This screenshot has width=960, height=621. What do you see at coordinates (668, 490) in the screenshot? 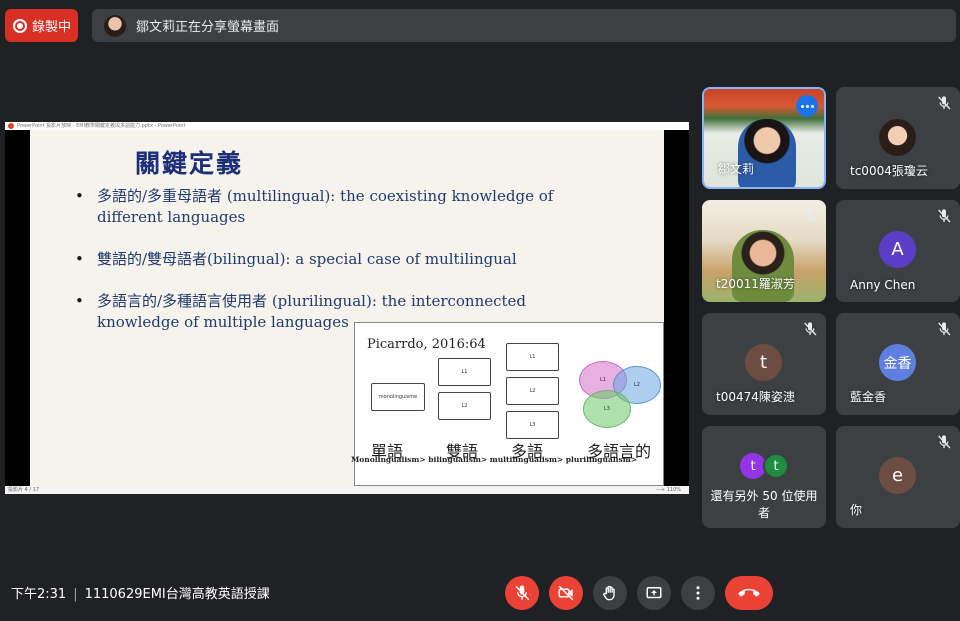
I see `zoom-level: —+ 110%` at bounding box center [668, 490].